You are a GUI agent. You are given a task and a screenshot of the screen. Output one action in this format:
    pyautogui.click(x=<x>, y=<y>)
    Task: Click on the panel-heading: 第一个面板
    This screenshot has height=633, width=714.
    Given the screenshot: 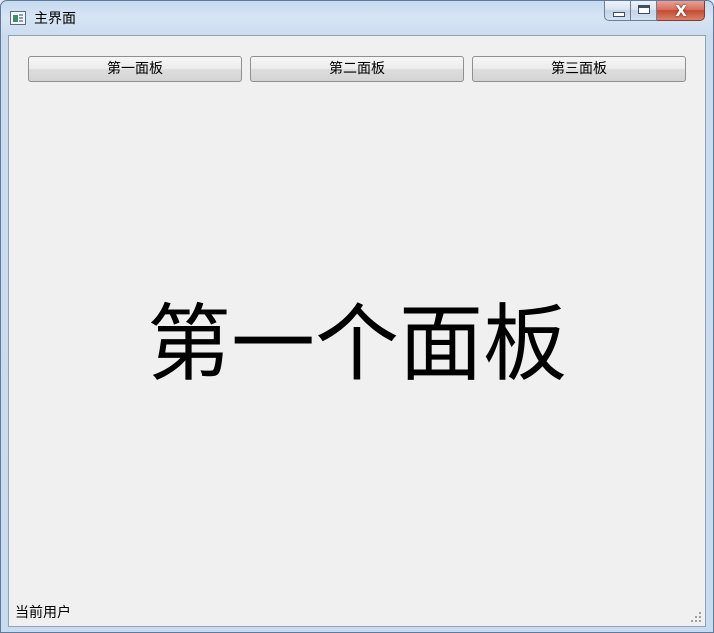 What is the action you would take?
    pyautogui.click(x=356, y=344)
    